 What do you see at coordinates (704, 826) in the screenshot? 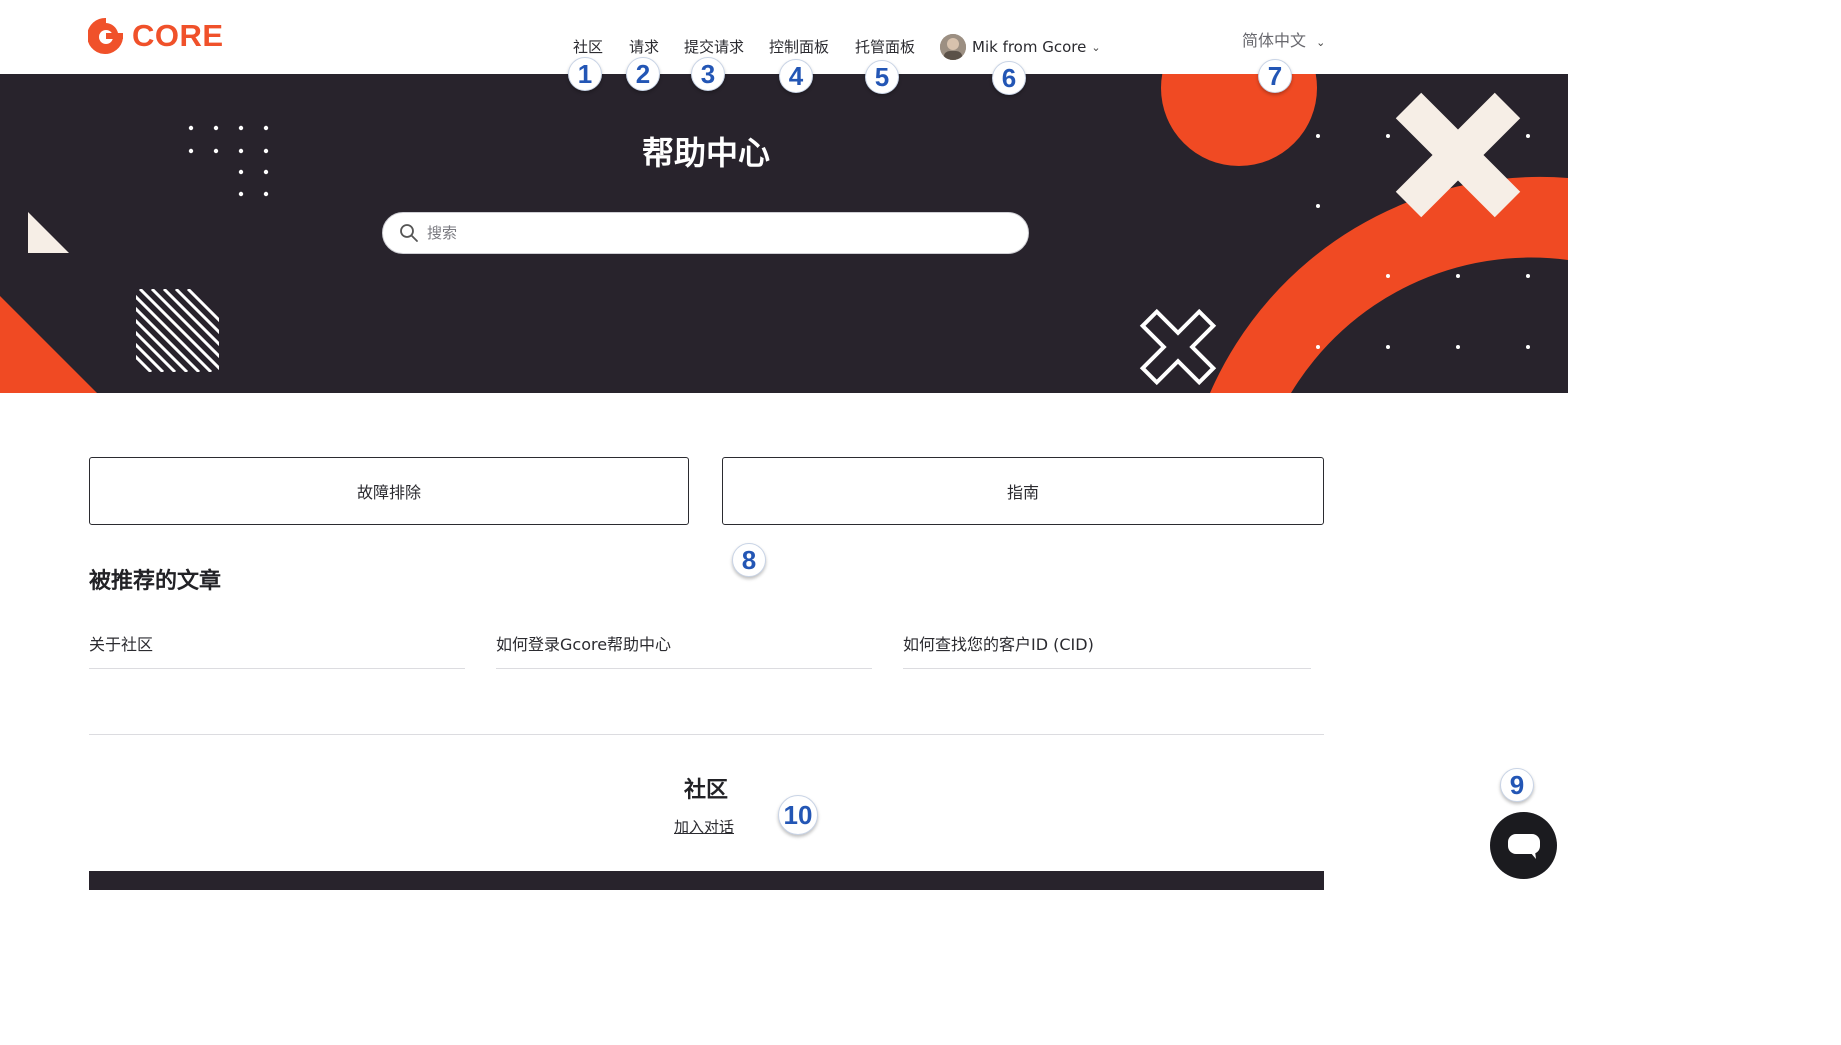
I see `join-conversation-link: 加入对话` at bounding box center [704, 826].